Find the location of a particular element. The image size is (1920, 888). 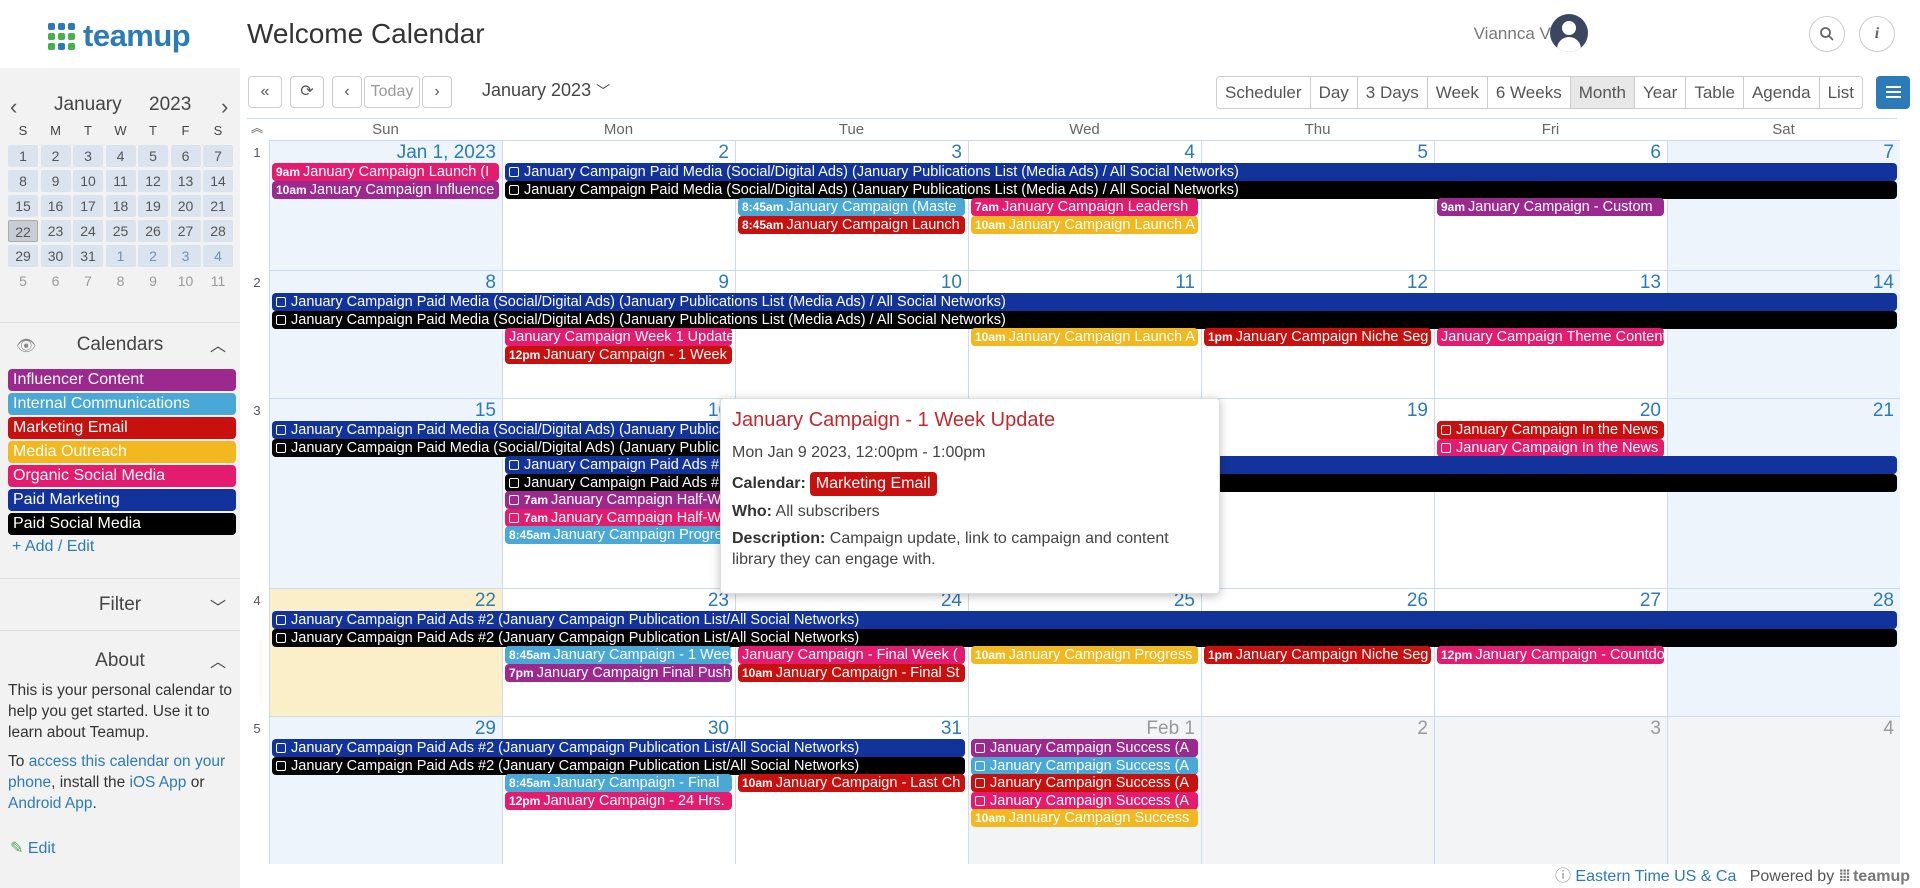

calendar-event: 7am January Campaign Half-Way is located at coordinates (618, 500).